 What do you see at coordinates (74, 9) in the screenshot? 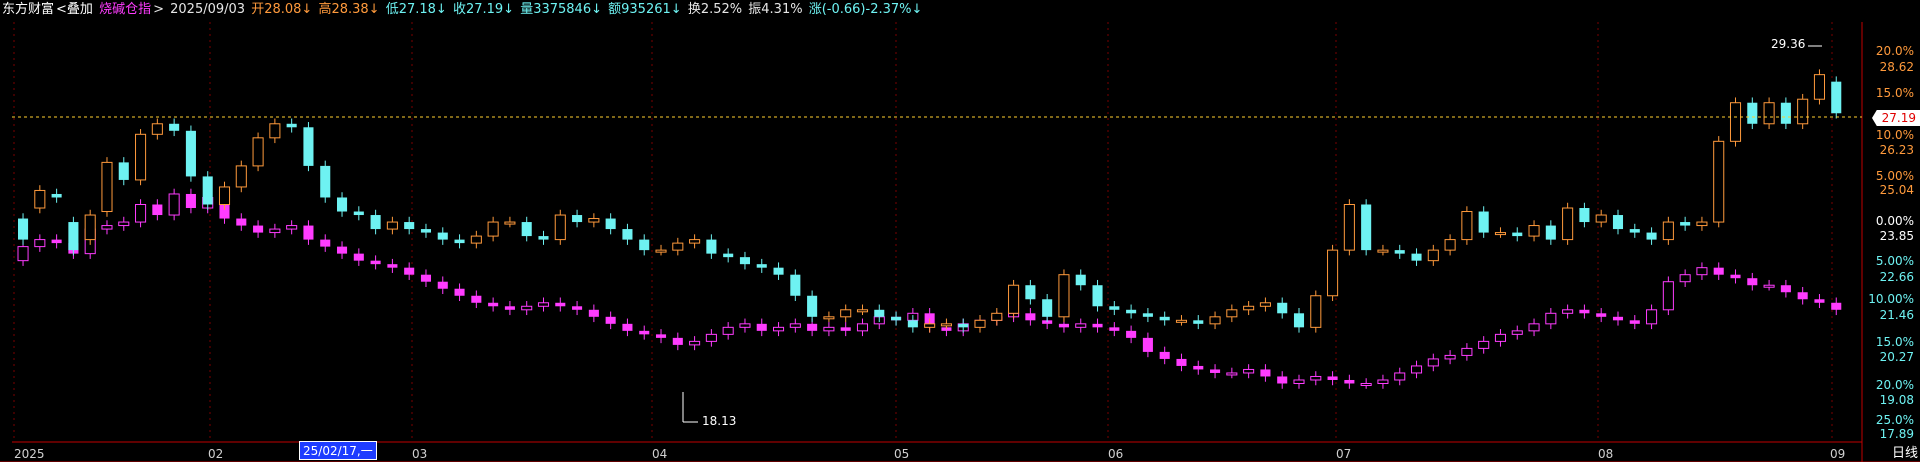
I see `overlay-label: <叠加` at bounding box center [74, 9].